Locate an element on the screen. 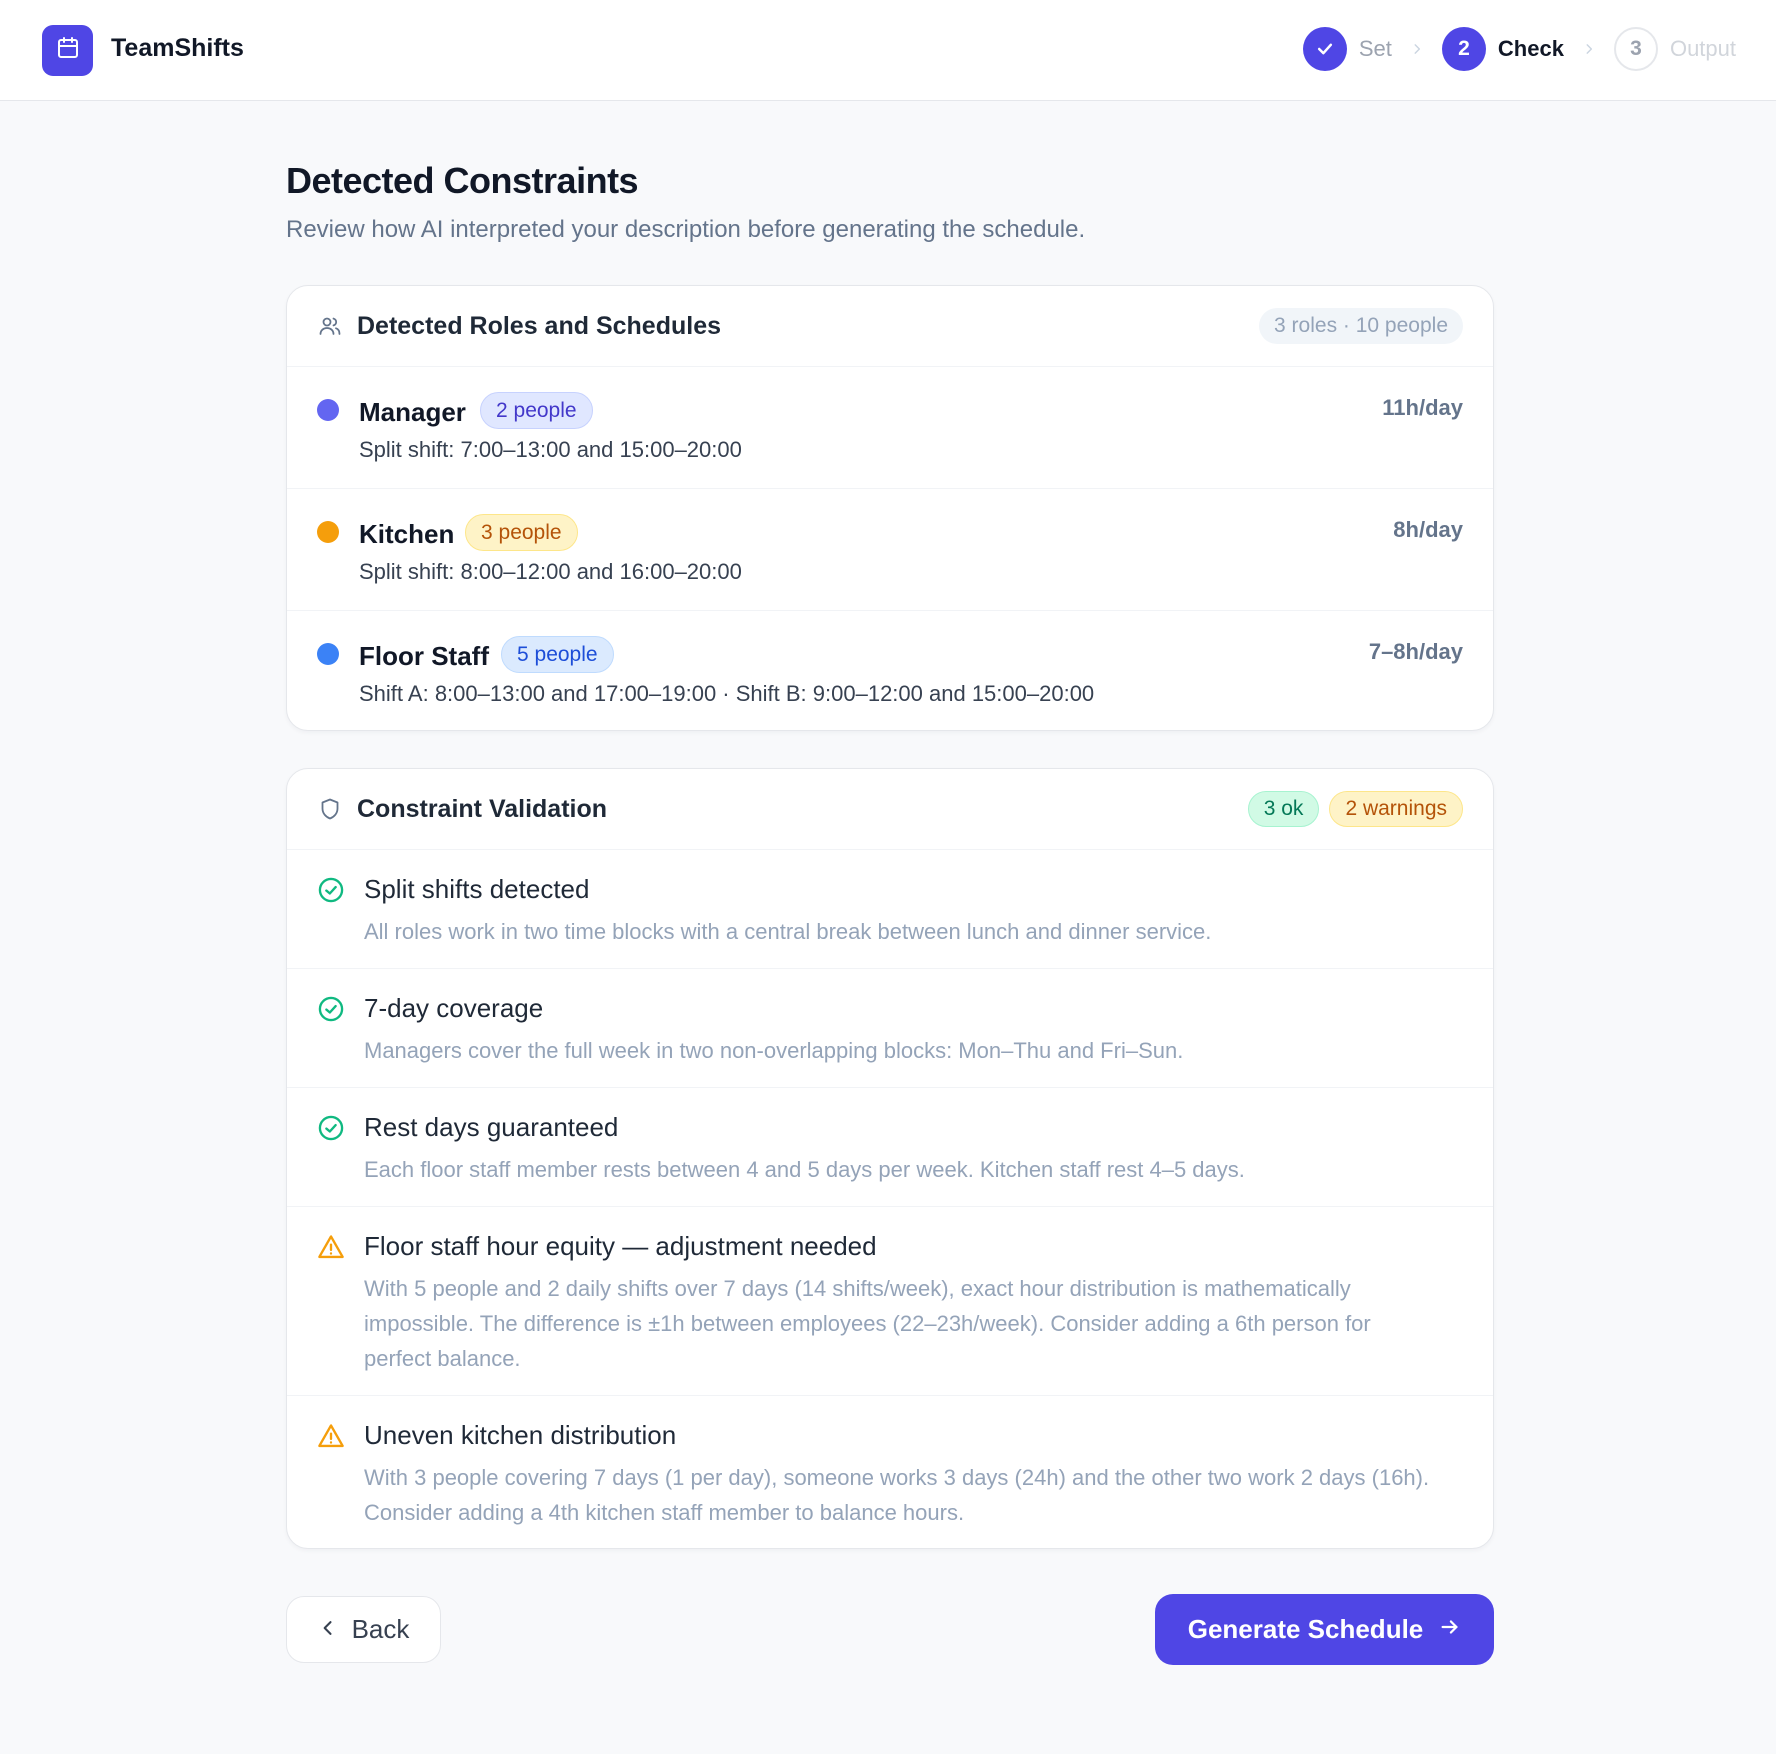 This screenshot has width=1776, height=1754. role-shift: Split shift: 8:00–12:00 and 16:00–20:00 is located at coordinates (550, 571).